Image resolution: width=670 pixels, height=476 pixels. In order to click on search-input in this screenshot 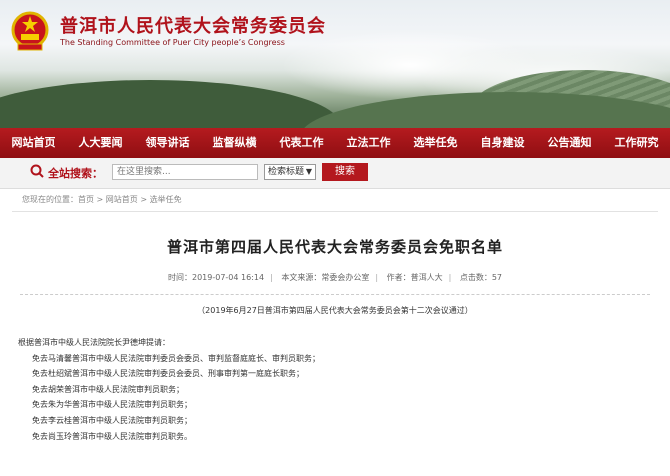, I will do `click(185, 172)`.